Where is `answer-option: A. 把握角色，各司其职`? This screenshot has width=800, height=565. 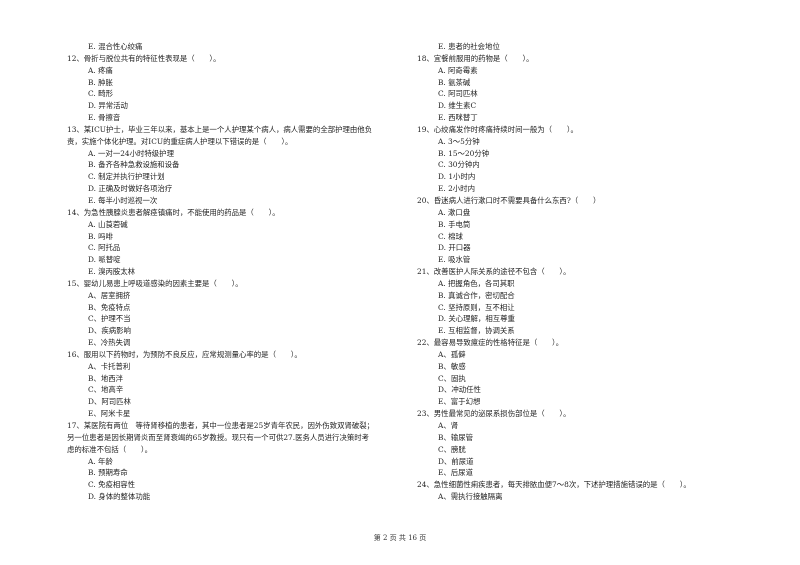 answer-option: A. 把握角色，各司其职 is located at coordinates (476, 283).